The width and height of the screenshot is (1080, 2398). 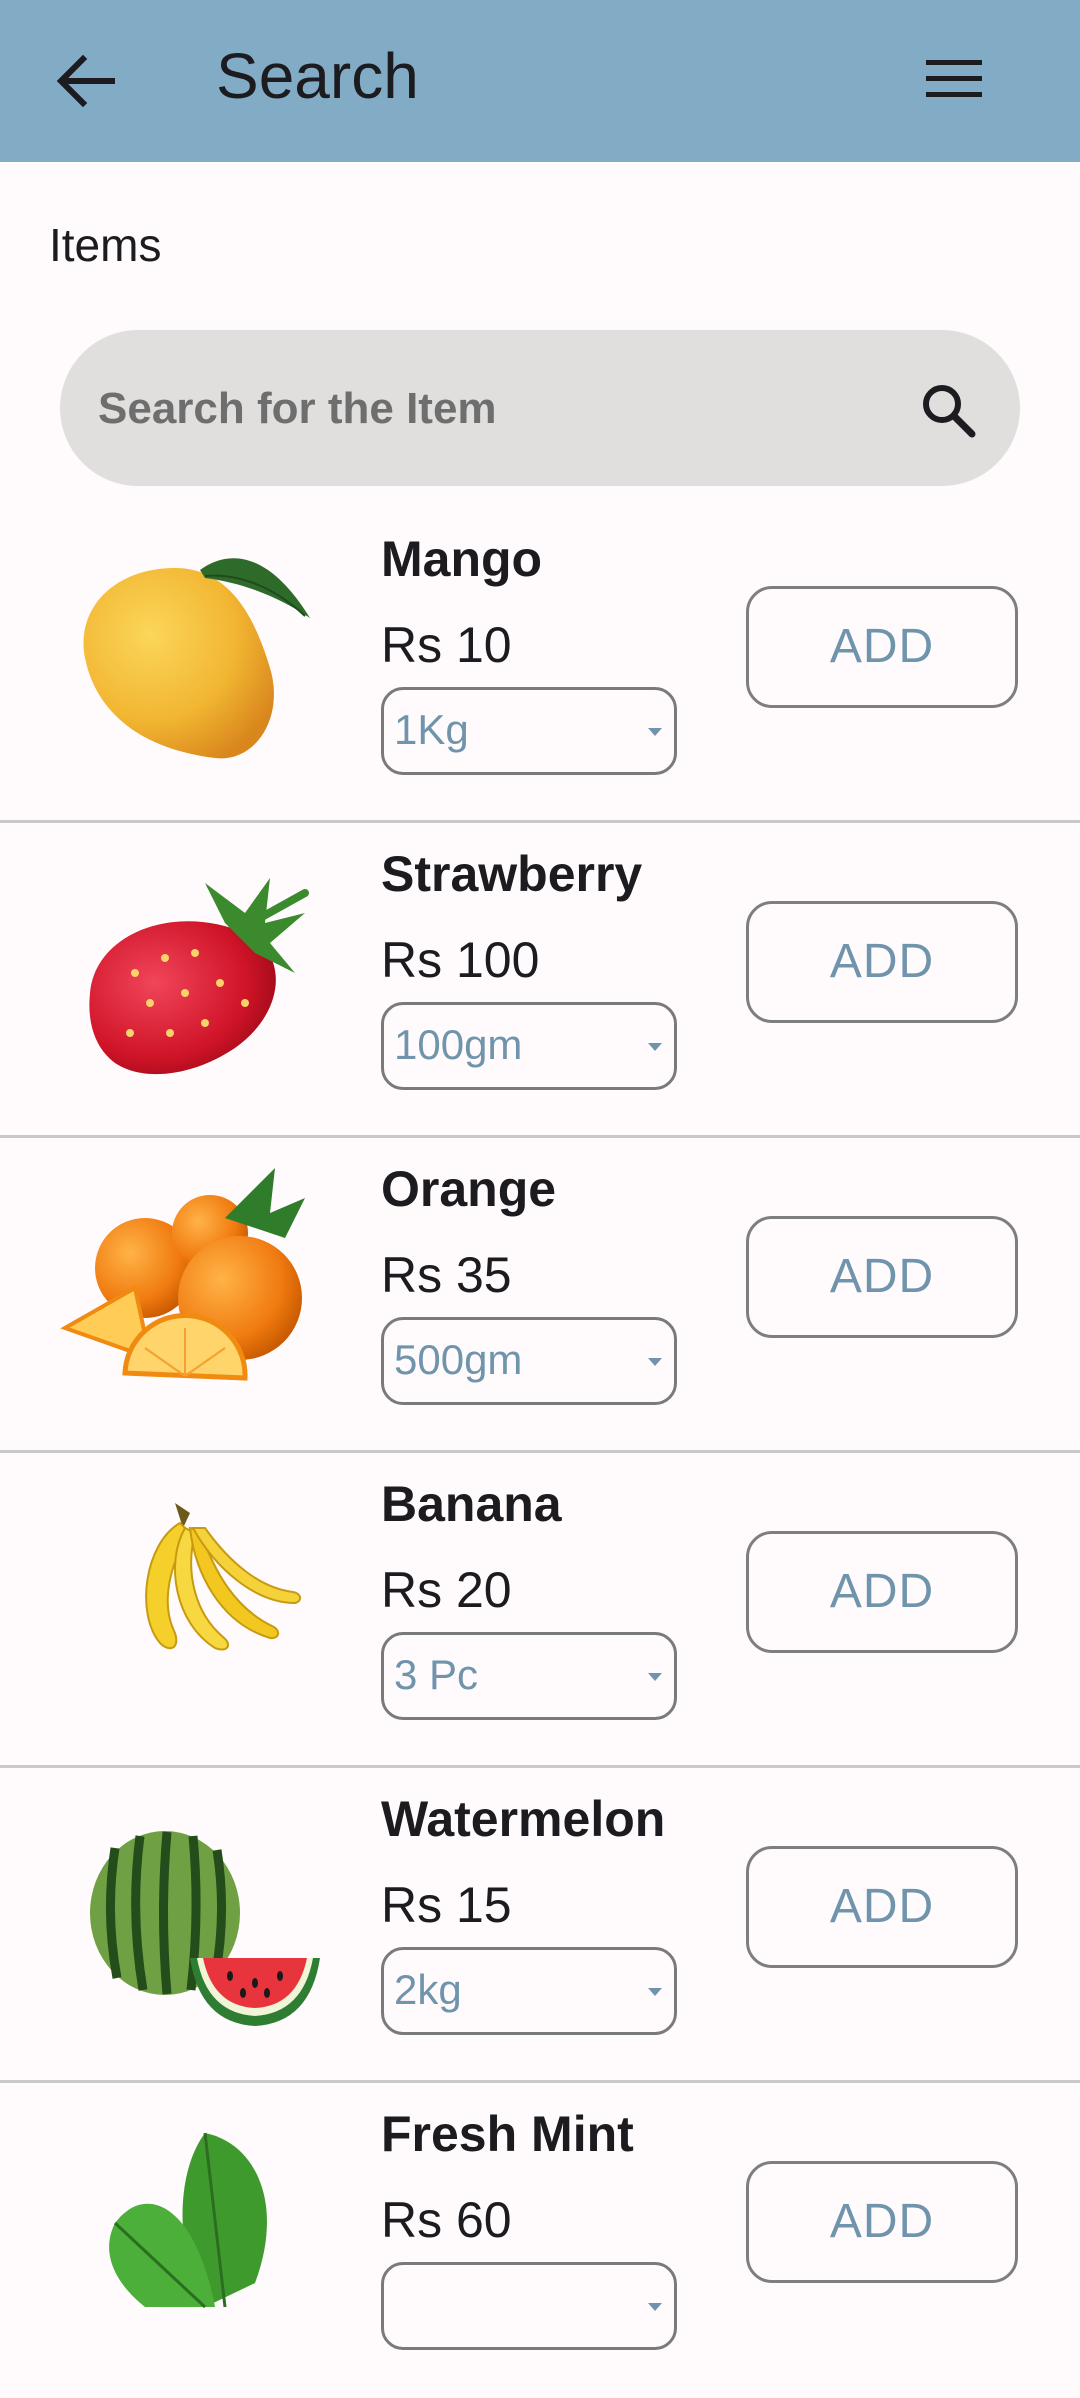 What do you see at coordinates (462, 559) in the screenshot?
I see `item-name: Mango` at bounding box center [462, 559].